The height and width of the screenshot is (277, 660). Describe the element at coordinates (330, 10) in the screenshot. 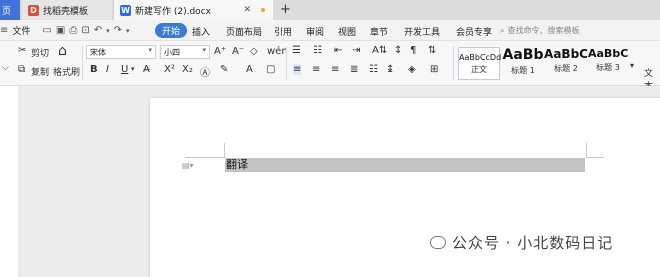

I see `tab-bar: 页 D 找稻壳模板 W 新建写作 (2).docx ✕ +` at that location.